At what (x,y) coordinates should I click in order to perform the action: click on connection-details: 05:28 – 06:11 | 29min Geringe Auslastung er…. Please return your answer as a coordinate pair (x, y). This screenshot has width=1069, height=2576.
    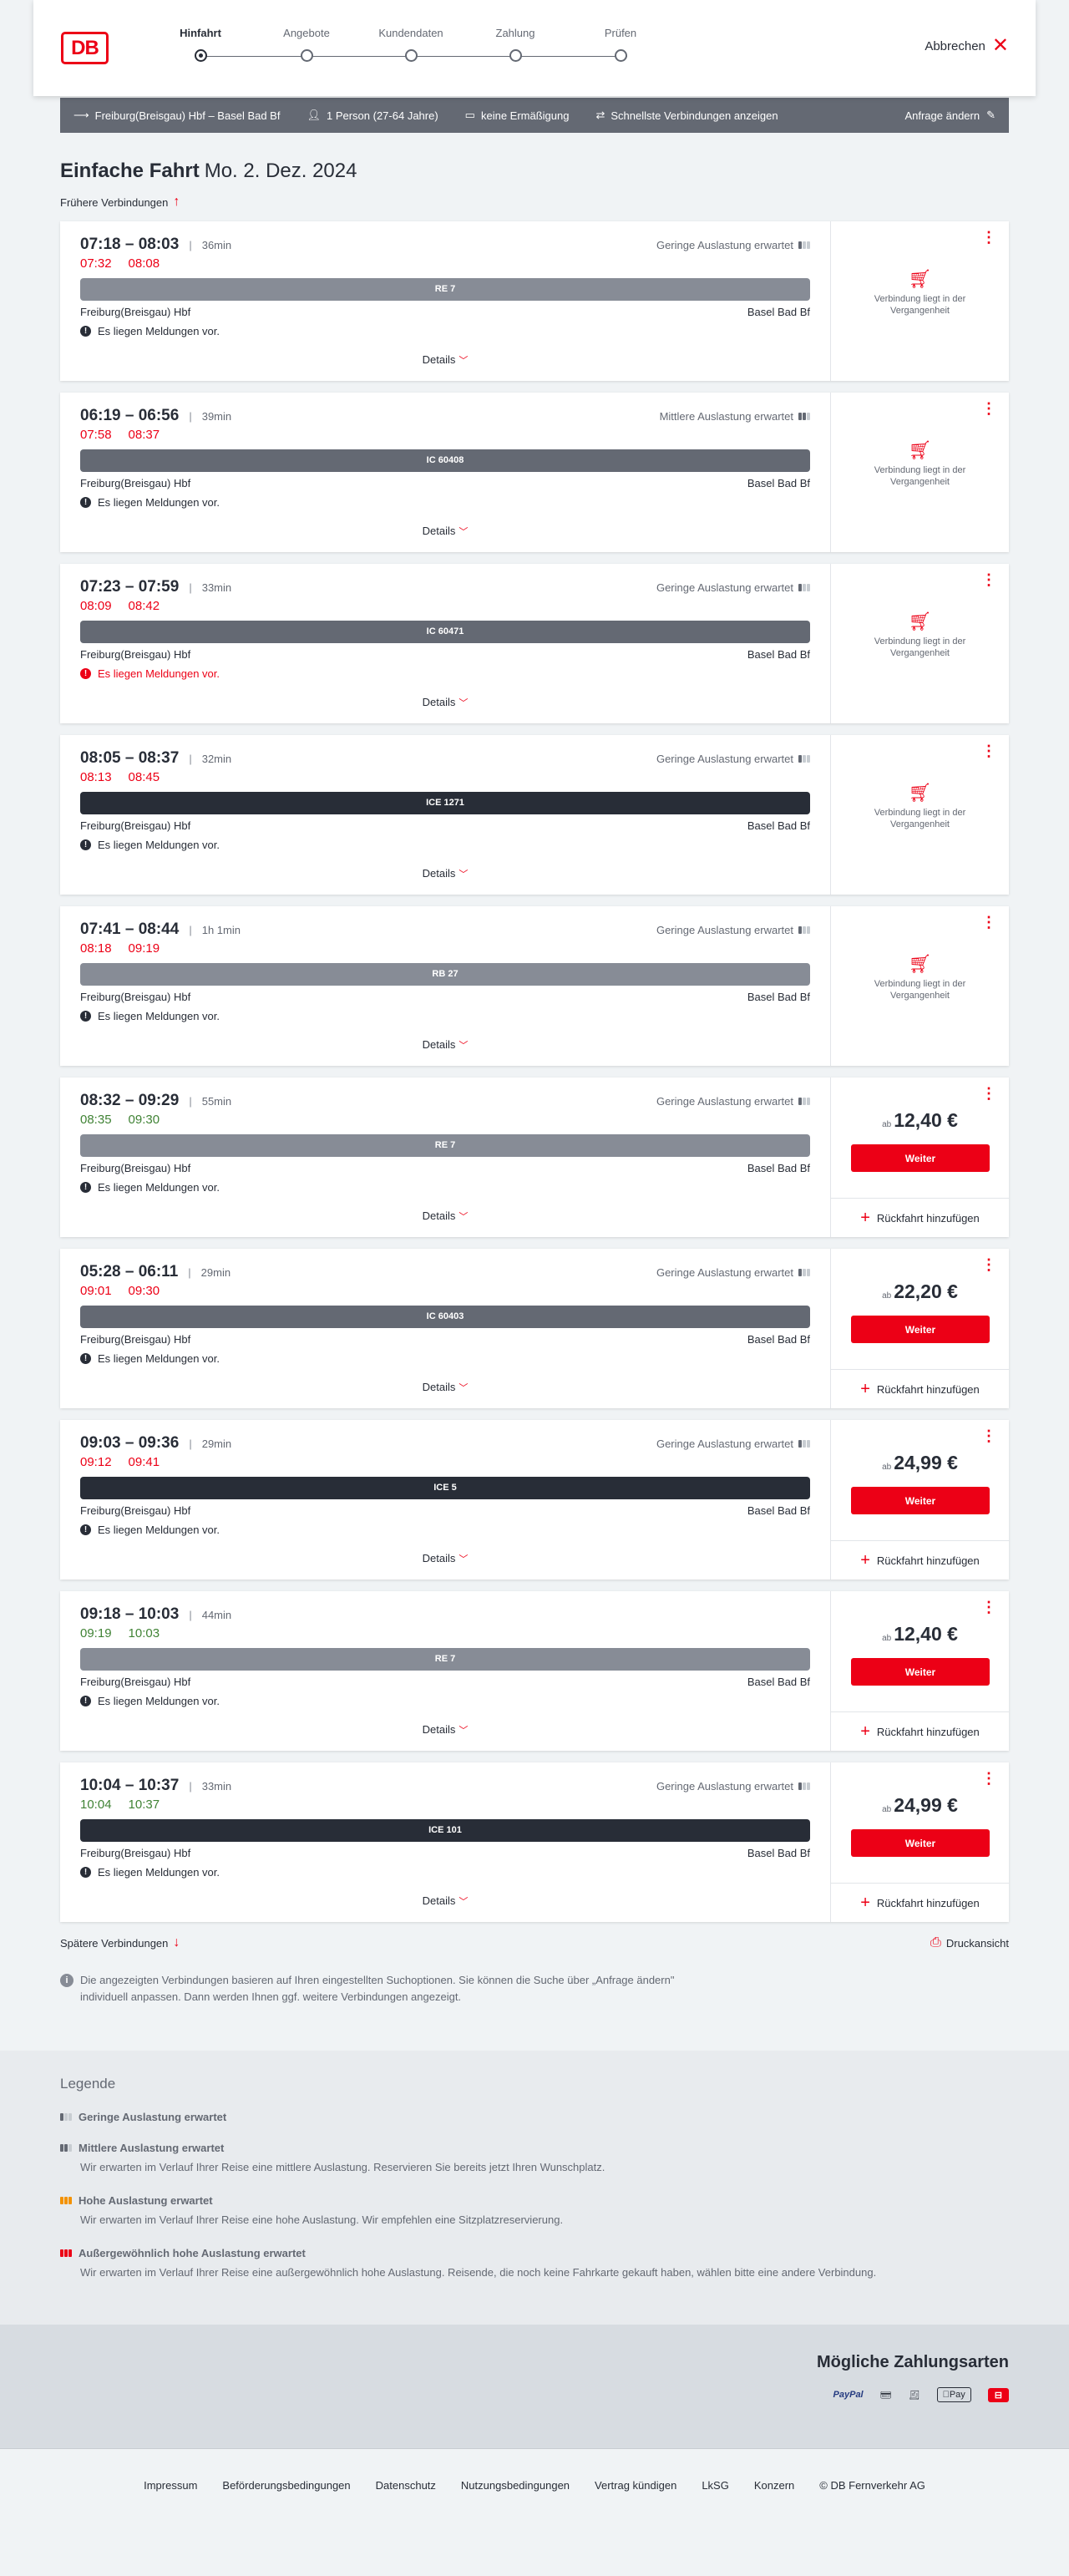
    Looking at the image, I should click on (445, 1328).